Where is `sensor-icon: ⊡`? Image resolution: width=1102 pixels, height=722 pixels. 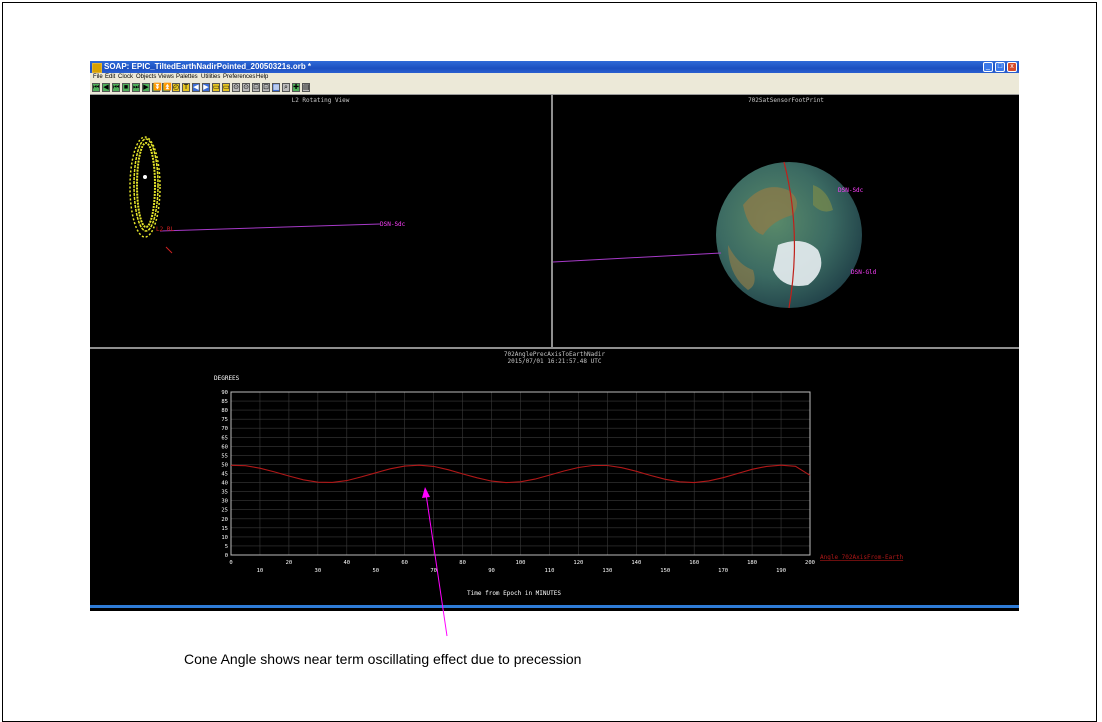 sensor-icon: ⊡ is located at coordinates (266, 87).